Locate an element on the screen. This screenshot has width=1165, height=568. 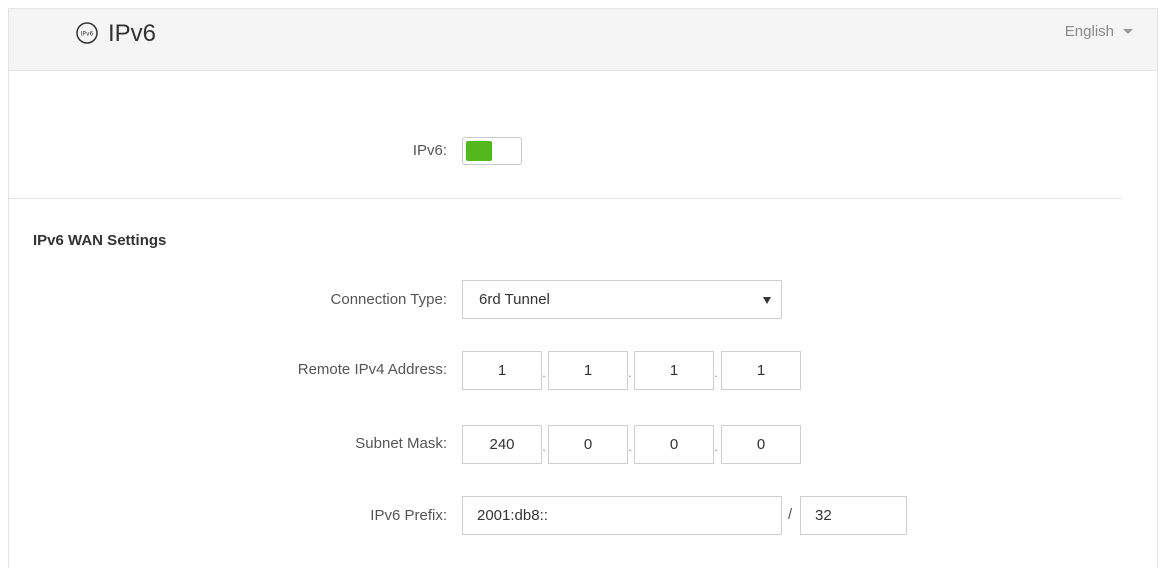
ipv6-prefix-length-input: 32 is located at coordinates (853, 515).